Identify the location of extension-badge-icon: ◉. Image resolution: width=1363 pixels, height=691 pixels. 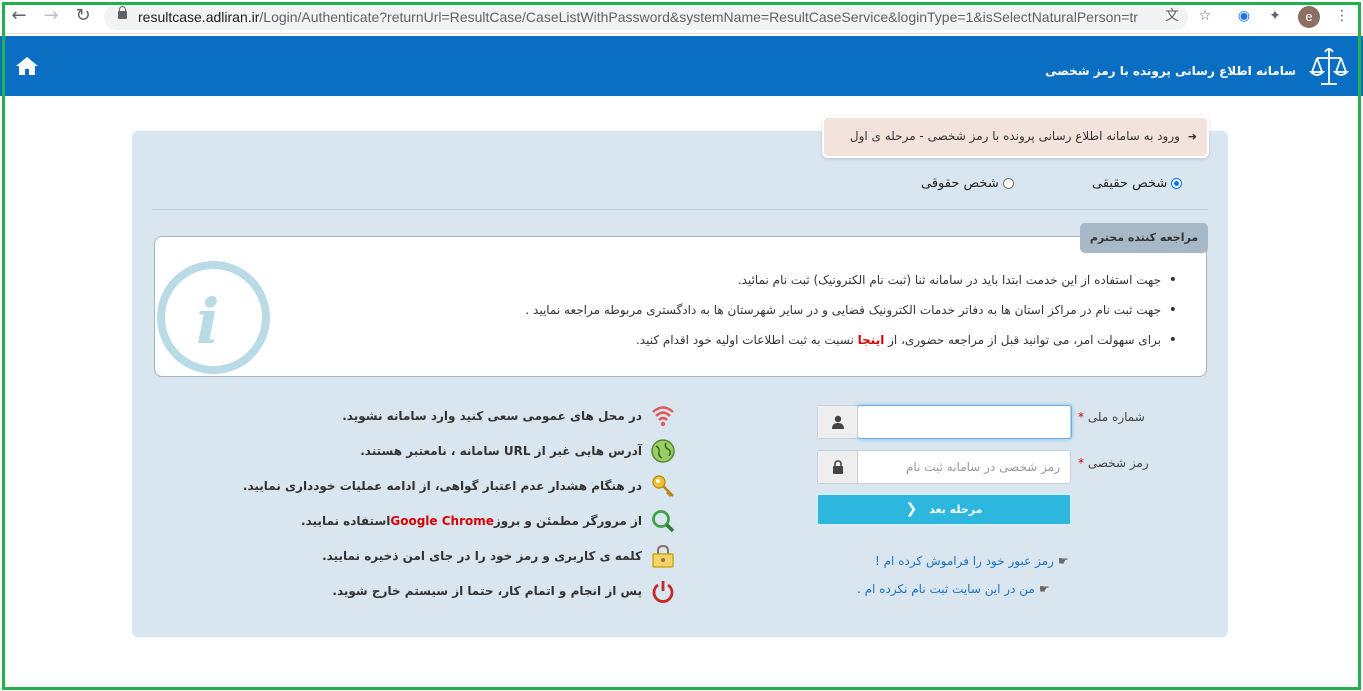
(1244, 16).